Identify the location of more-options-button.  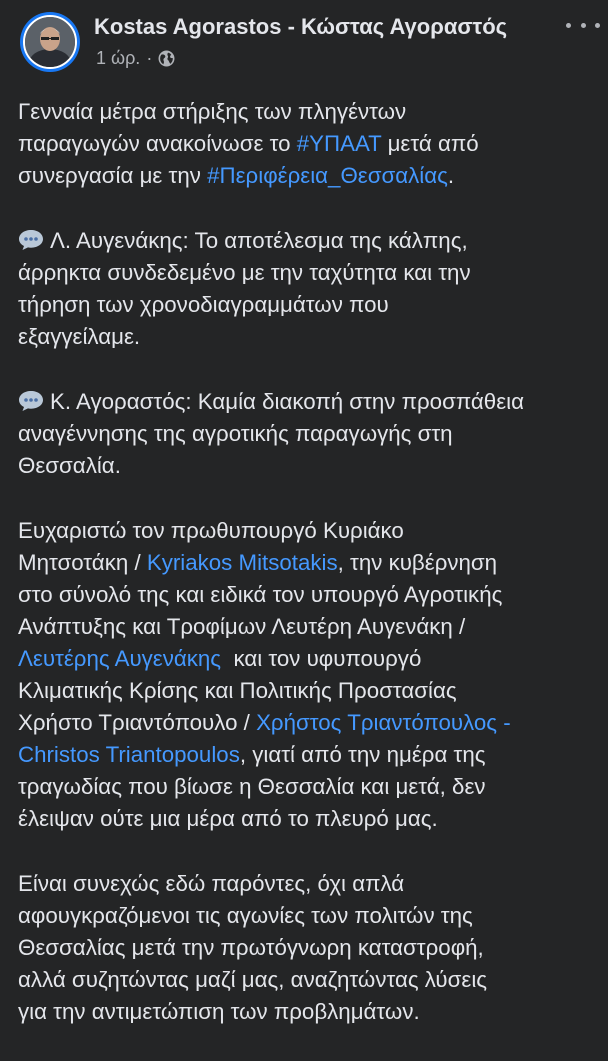
(583, 25).